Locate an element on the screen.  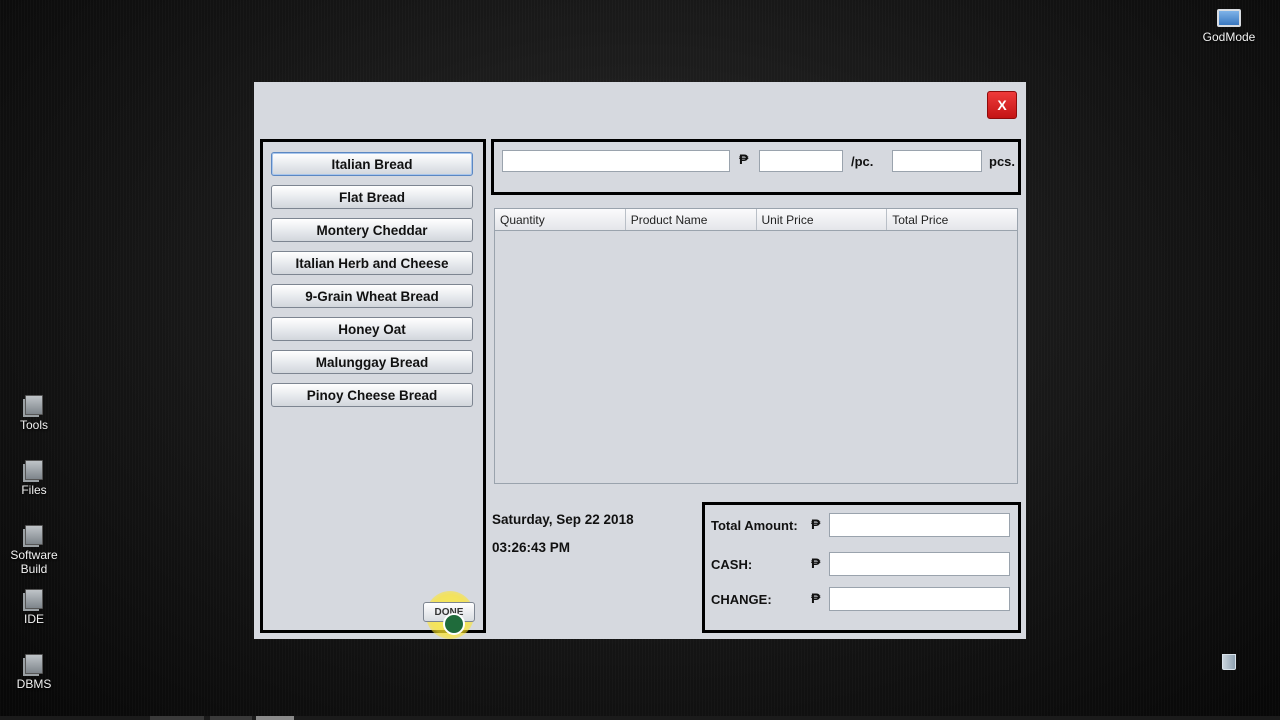
quantity-unit-label: pcs. is located at coordinates (1002, 161).